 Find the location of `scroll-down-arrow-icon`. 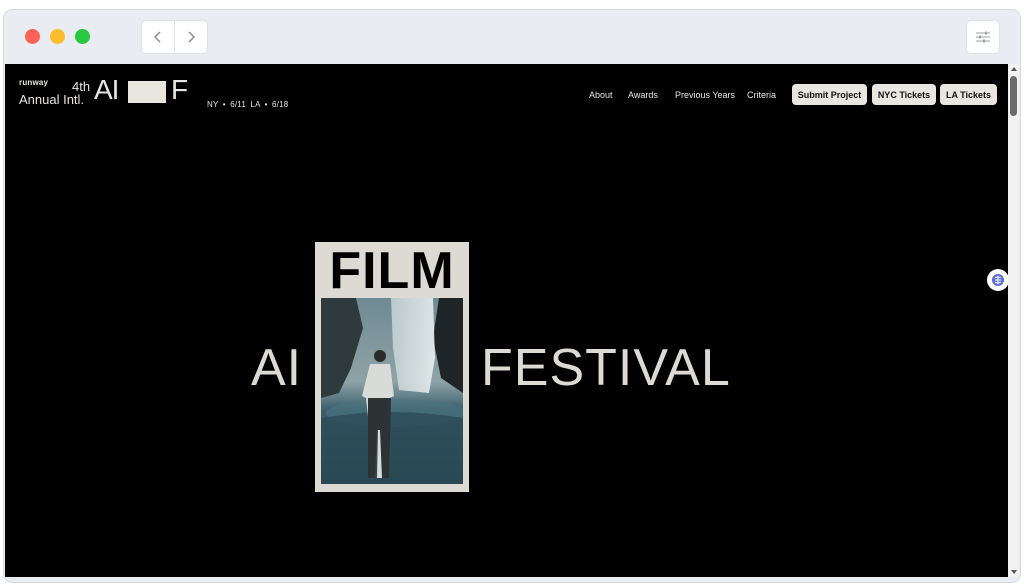

scroll-down-arrow-icon is located at coordinates (1014, 572).